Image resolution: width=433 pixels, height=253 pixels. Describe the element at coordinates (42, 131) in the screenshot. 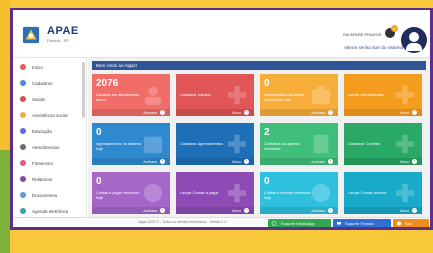

I see `sidebar-item-label: Educação` at that location.